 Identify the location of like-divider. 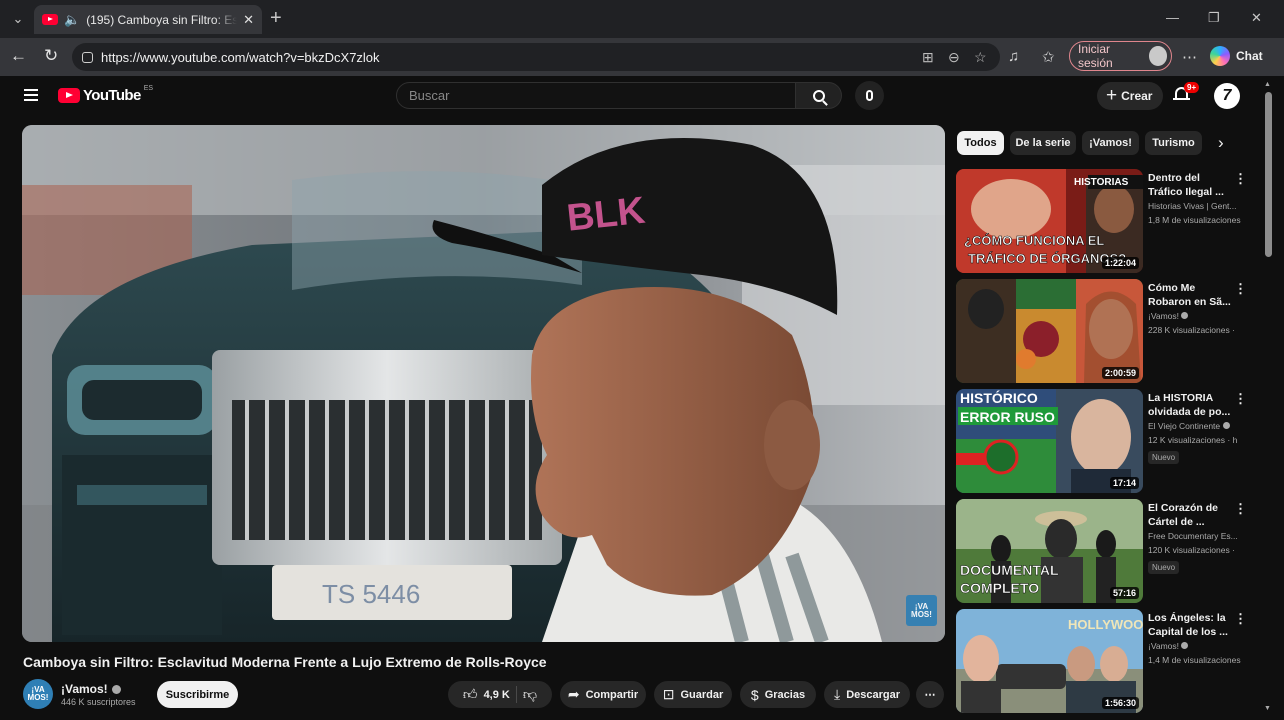
(516, 694).